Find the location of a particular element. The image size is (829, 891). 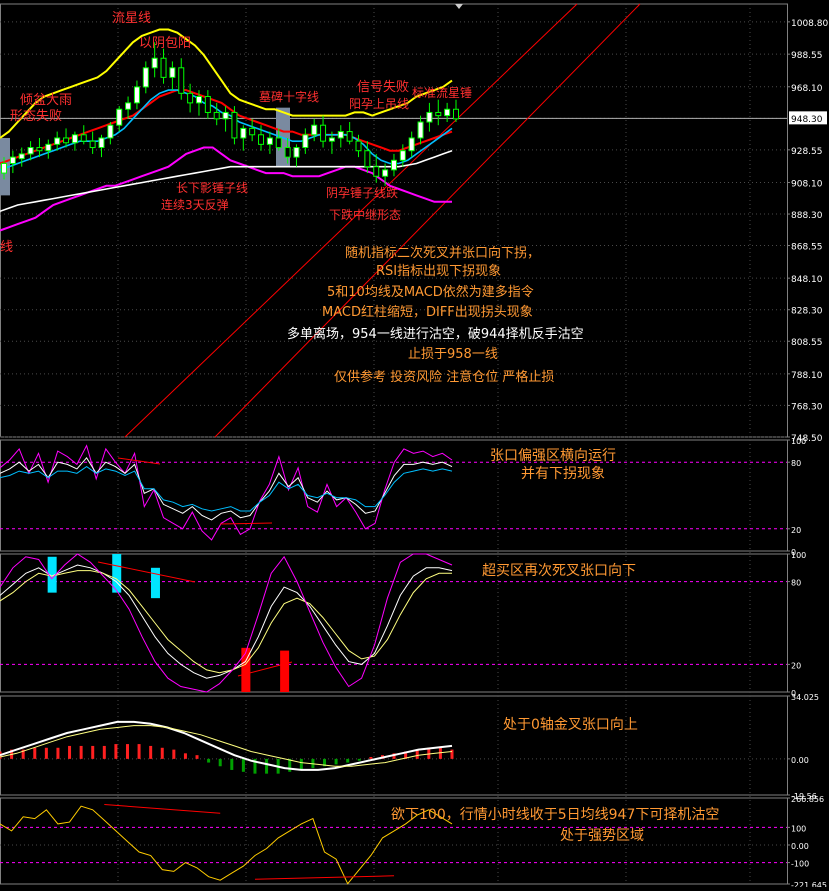

kdj-level-label: 20 is located at coordinates (796, 665).